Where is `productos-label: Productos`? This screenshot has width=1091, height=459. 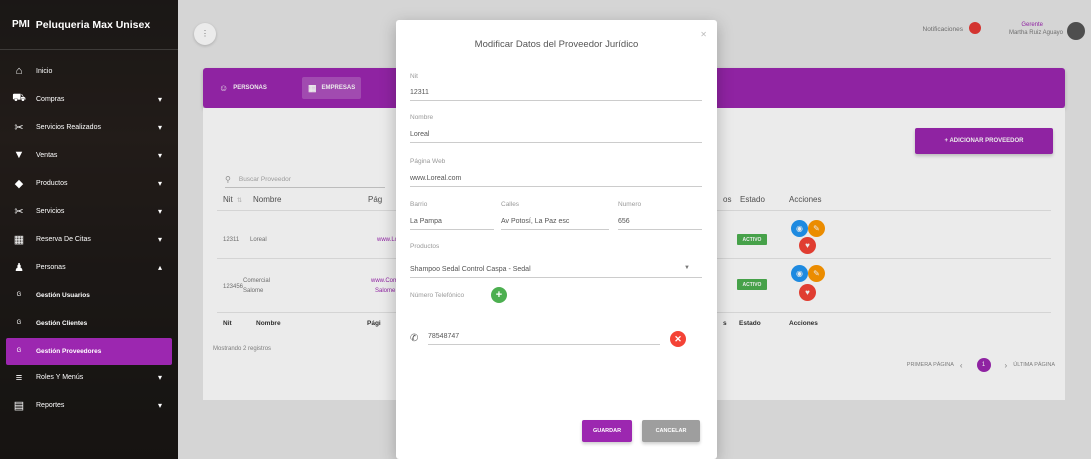
productos-label: Productos is located at coordinates (425, 246).